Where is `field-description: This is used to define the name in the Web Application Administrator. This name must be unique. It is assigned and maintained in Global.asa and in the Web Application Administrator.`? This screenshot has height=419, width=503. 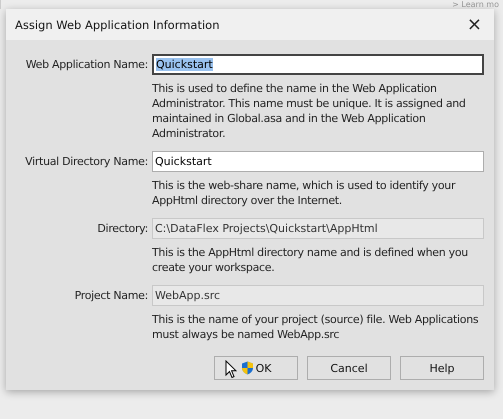 field-description: This is used to define the name in the Web Application Administrator. This name must be unique. It is assigned and maintained in Global.asa and in the Web Application Administrator. is located at coordinates (309, 111).